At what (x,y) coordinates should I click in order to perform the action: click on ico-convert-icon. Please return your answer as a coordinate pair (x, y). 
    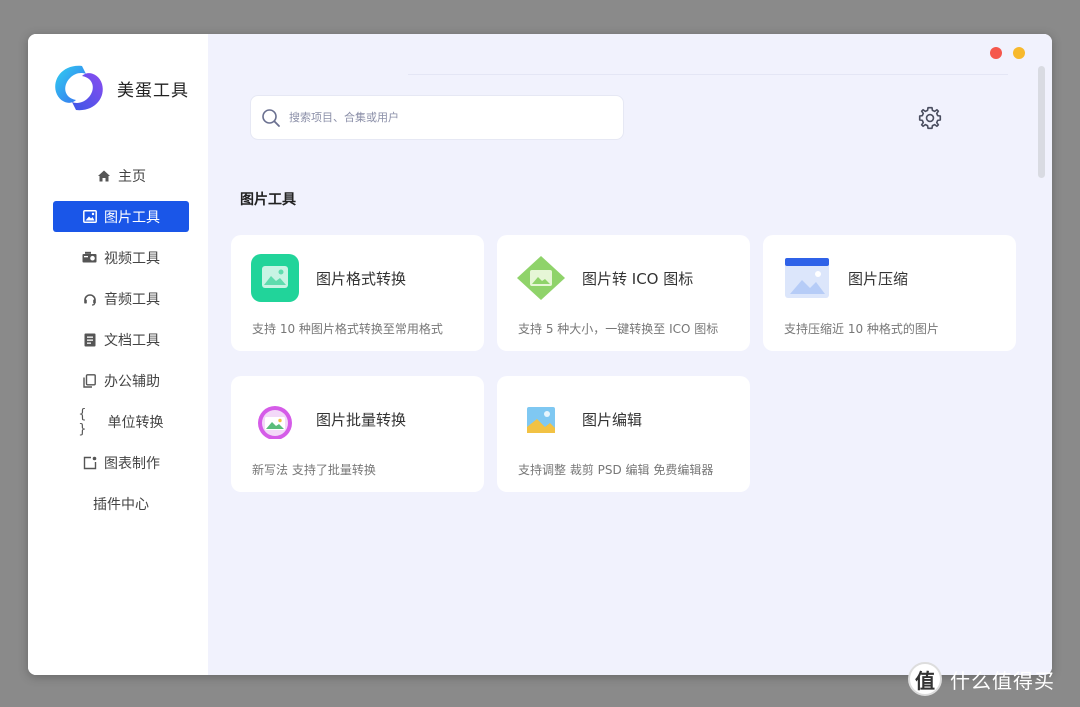
    Looking at the image, I should click on (541, 278).